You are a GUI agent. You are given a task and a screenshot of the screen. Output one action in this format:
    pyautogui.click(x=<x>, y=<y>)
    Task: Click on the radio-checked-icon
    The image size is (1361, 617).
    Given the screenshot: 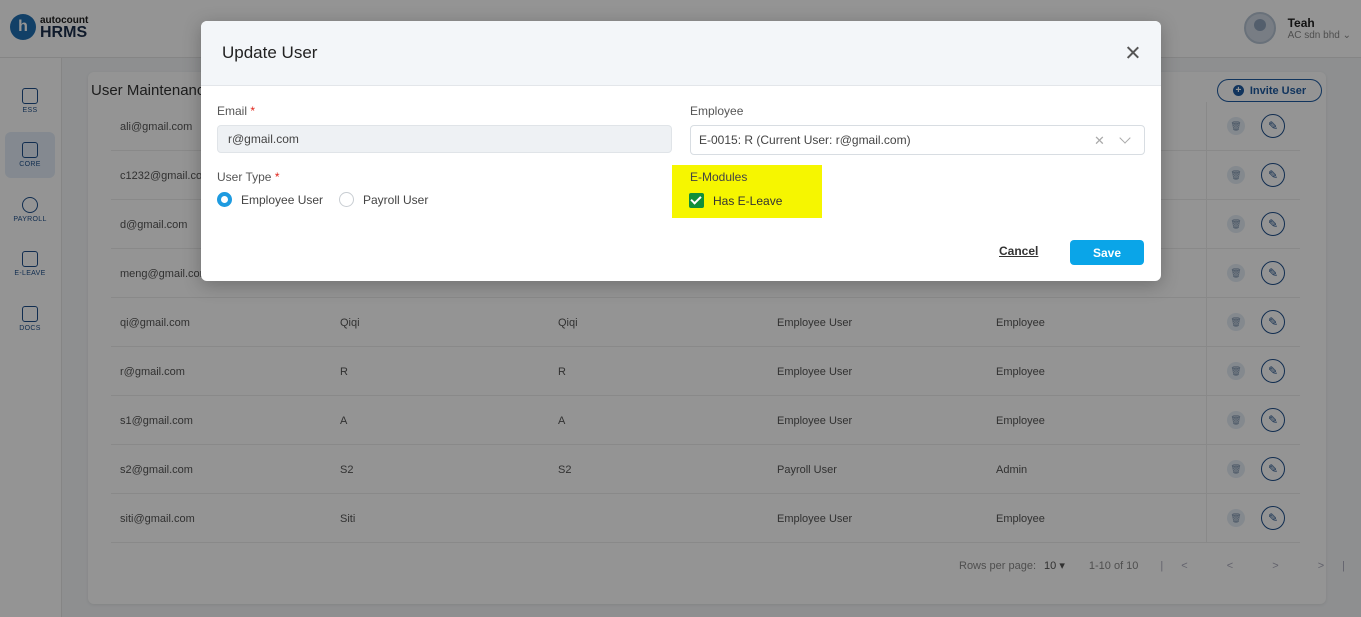 What is the action you would take?
    pyautogui.click(x=224, y=199)
    